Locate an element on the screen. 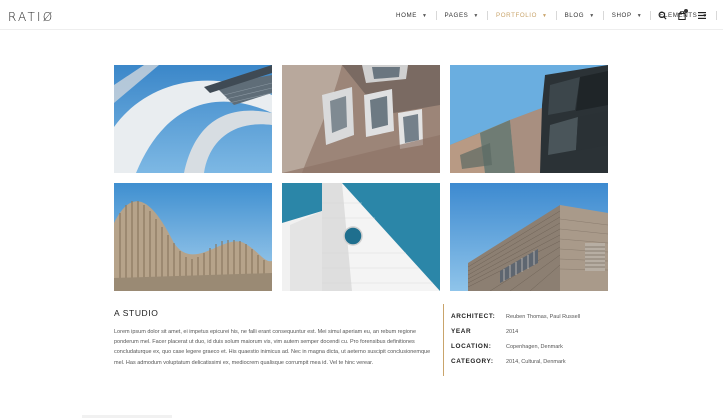 This screenshot has width=723, height=418. cart-icon is located at coordinates (682, 15).